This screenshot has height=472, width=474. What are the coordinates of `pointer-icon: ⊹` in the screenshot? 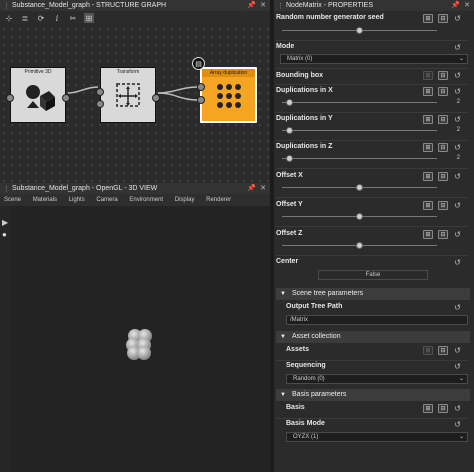 It's located at (9, 18).